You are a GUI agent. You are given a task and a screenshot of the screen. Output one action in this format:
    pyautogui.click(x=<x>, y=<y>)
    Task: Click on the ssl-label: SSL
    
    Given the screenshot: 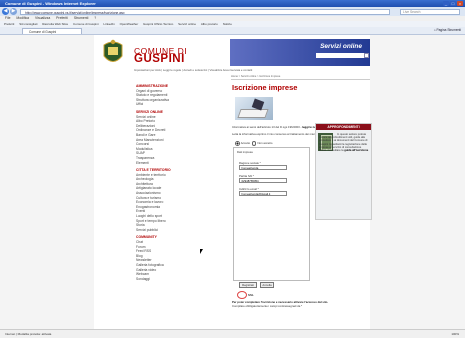 What is the action you would take?
    pyautogui.click(x=251, y=294)
    